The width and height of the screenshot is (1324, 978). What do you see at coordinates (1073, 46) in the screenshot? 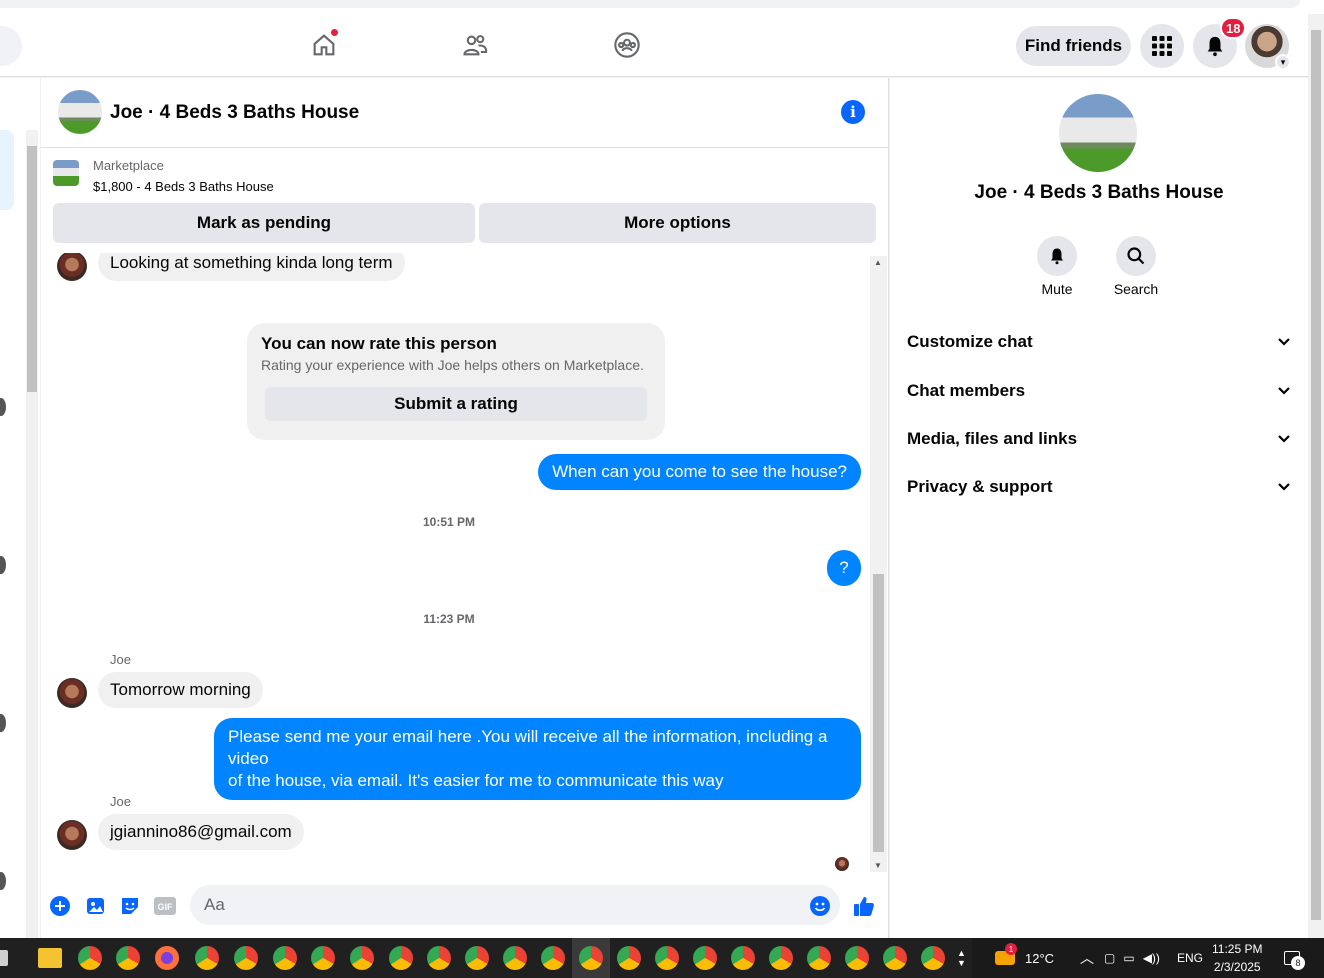
I see `find-friends-button: Find friends` at bounding box center [1073, 46].